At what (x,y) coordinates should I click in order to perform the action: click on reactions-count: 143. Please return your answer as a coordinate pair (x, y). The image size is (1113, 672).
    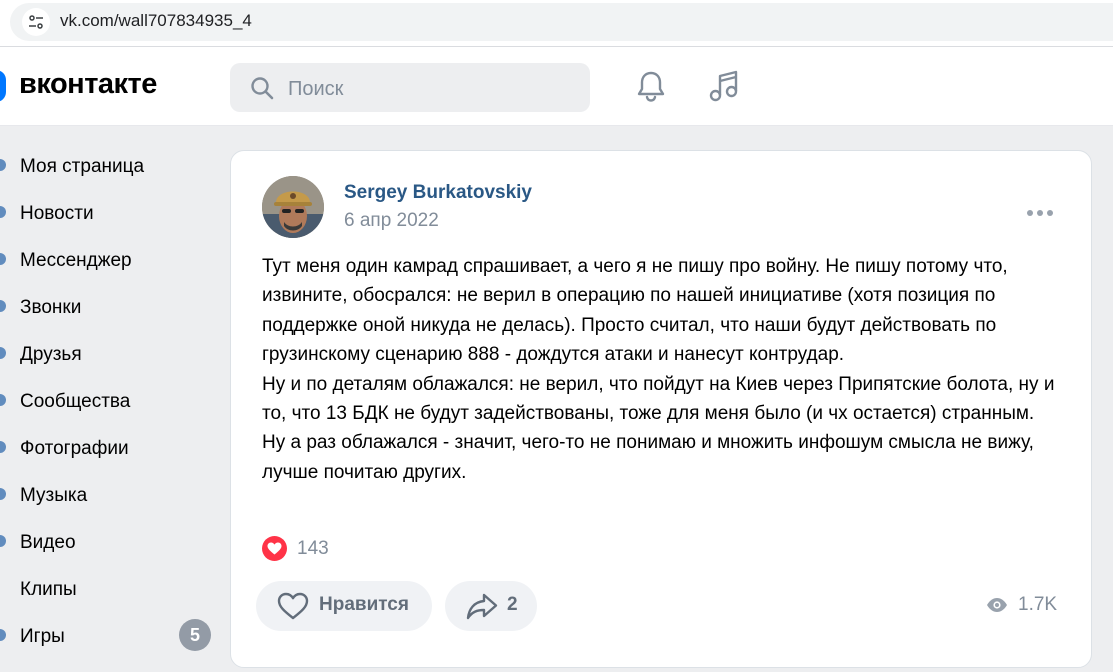
    Looking at the image, I should click on (313, 548).